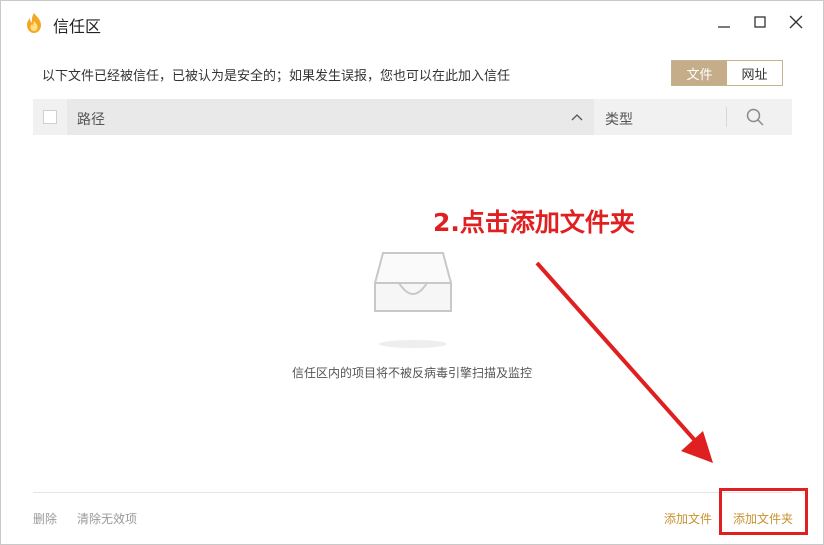 This screenshot has height=545, width=824. What do you see at coordinates (577, 117) in the screenshot?
I see `sort-up-icon` at bounding box center [577, 117].